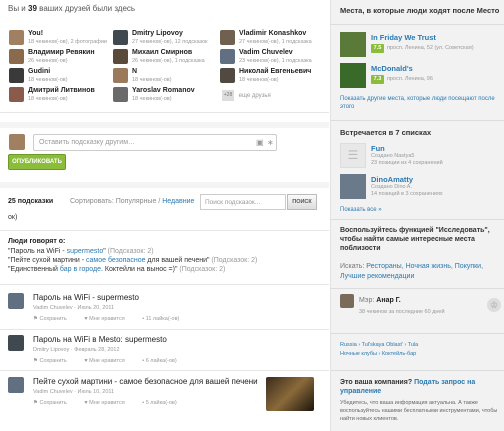  What do you see at coordinates (392, 68) in the screenshot?
I see `venue-name: McDonald's` at bounding box center [392, 68].